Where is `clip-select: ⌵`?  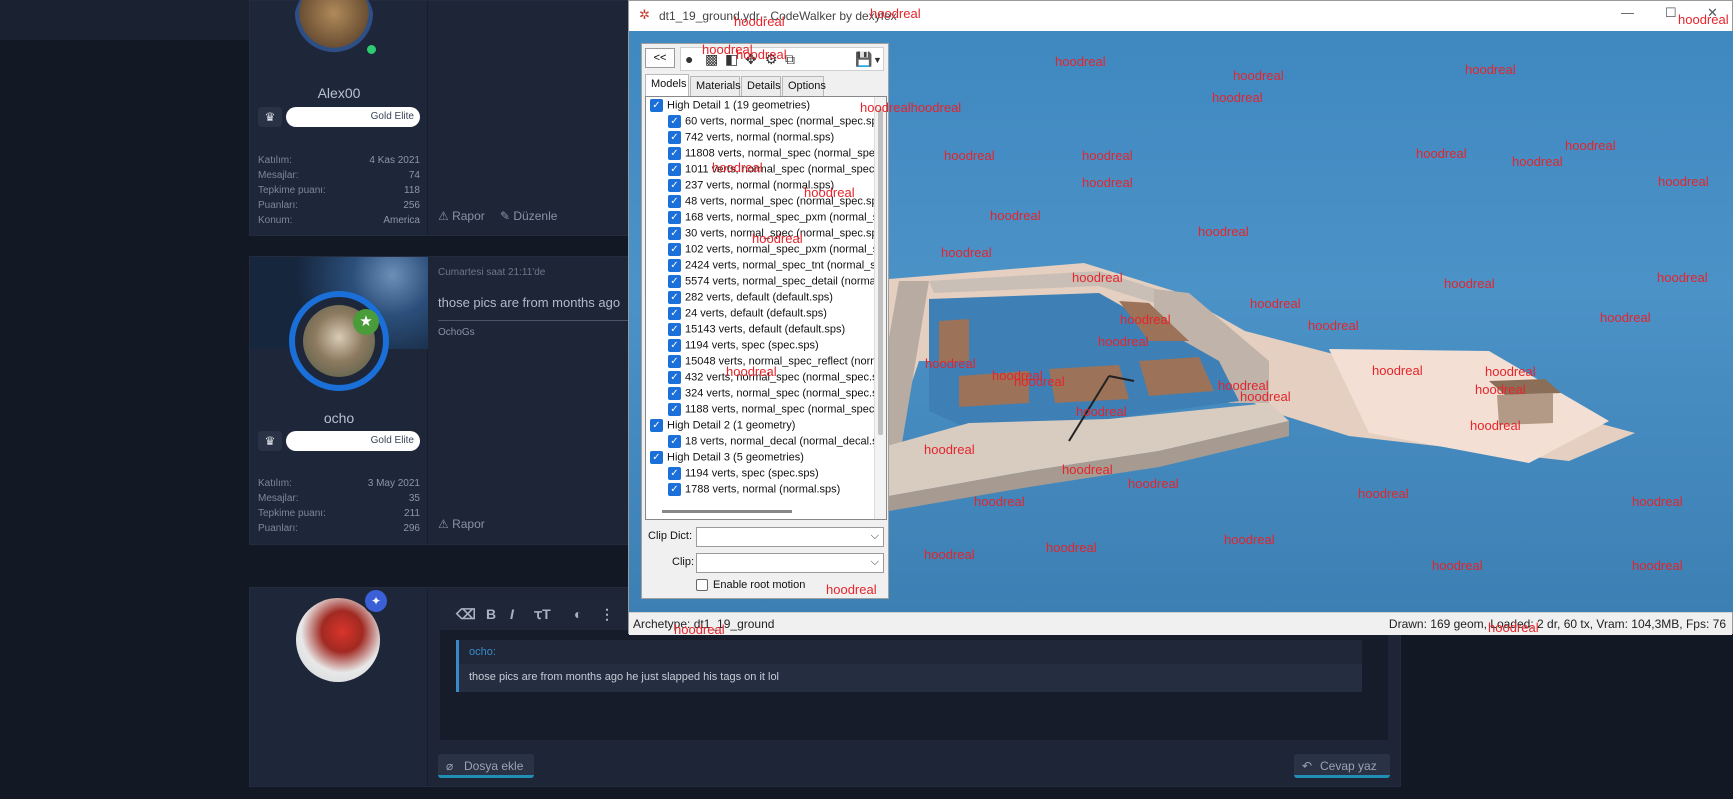
clip-select: ⌵ is located at coordinates (790, 563).